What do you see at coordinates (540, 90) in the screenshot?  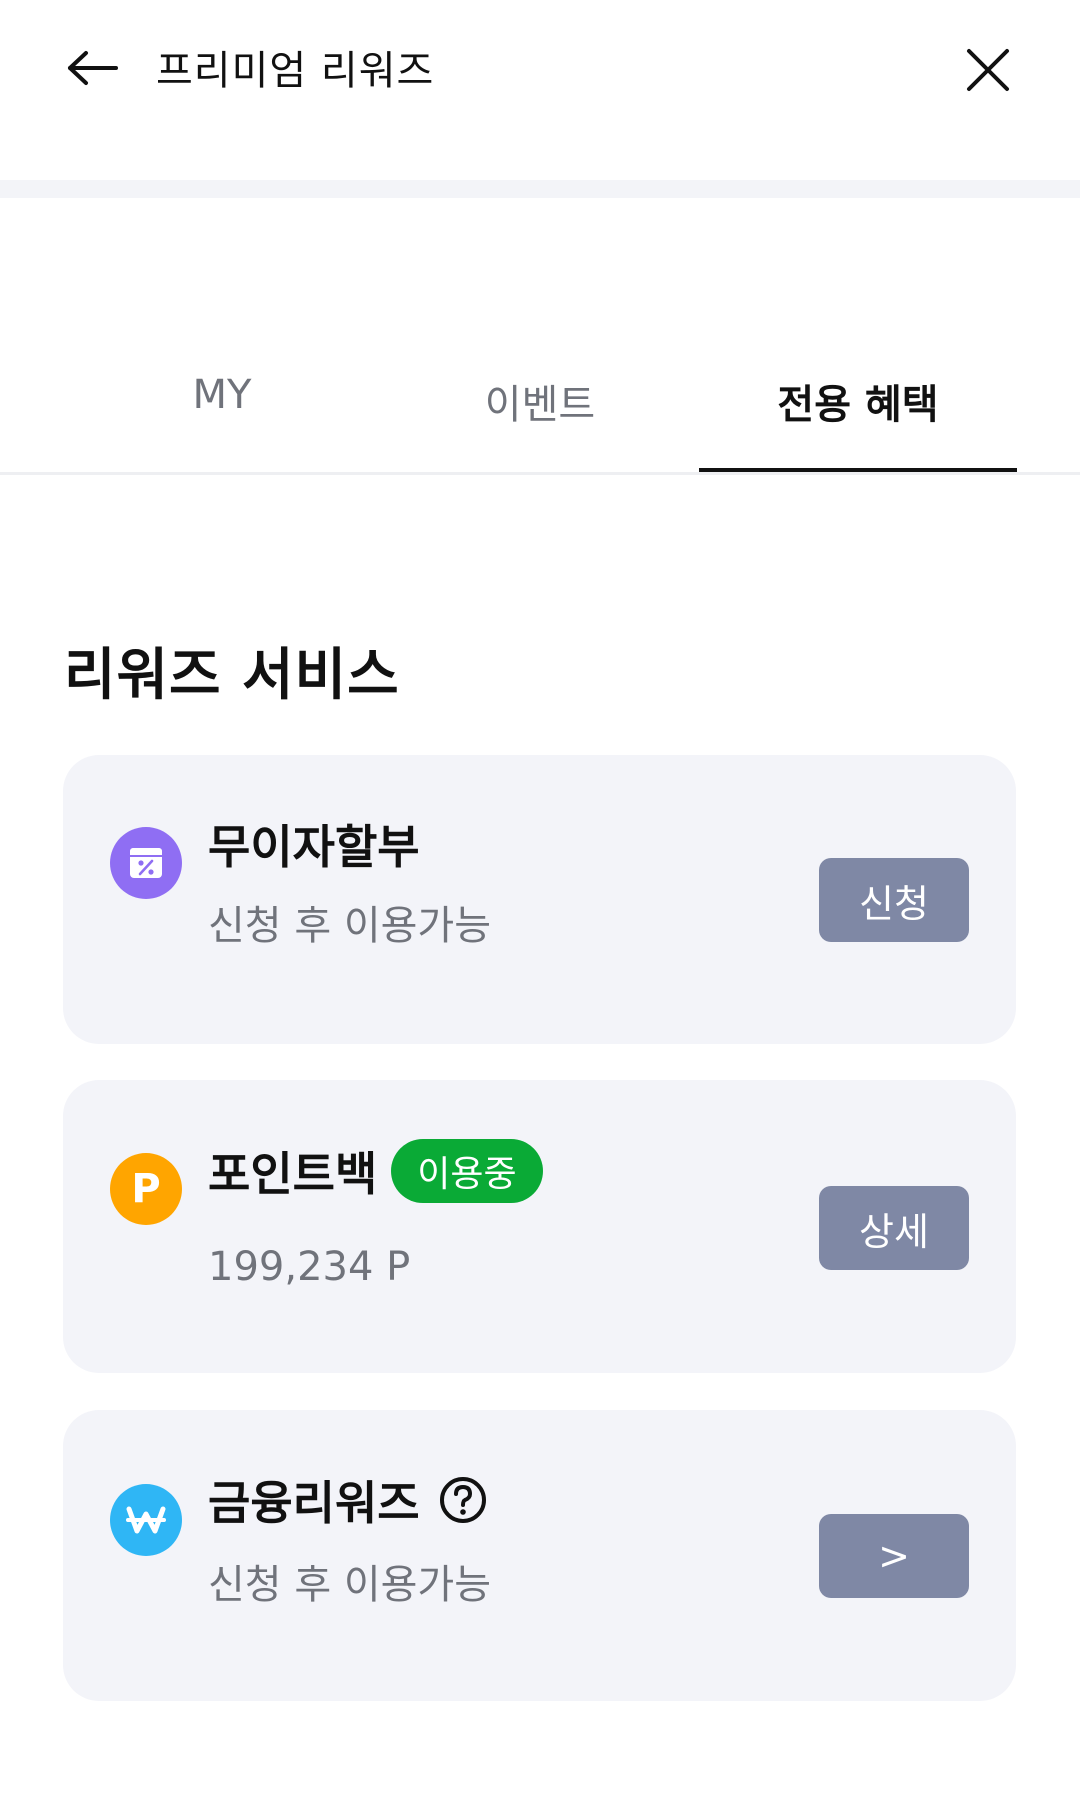 I see `top-bar: 프리미엄 리워즈` at bounding box center [540, 90].